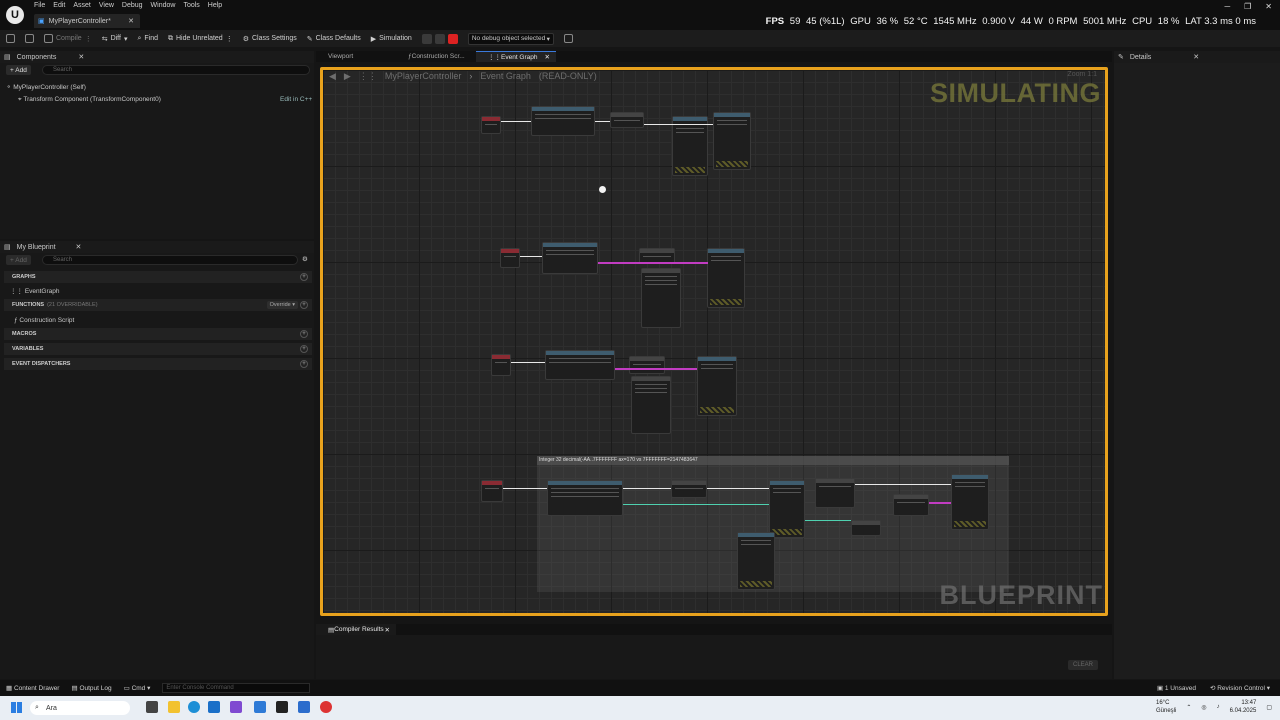  I want to click on class-defaults-button: ✎ Class Defaults, so click(334, 39).